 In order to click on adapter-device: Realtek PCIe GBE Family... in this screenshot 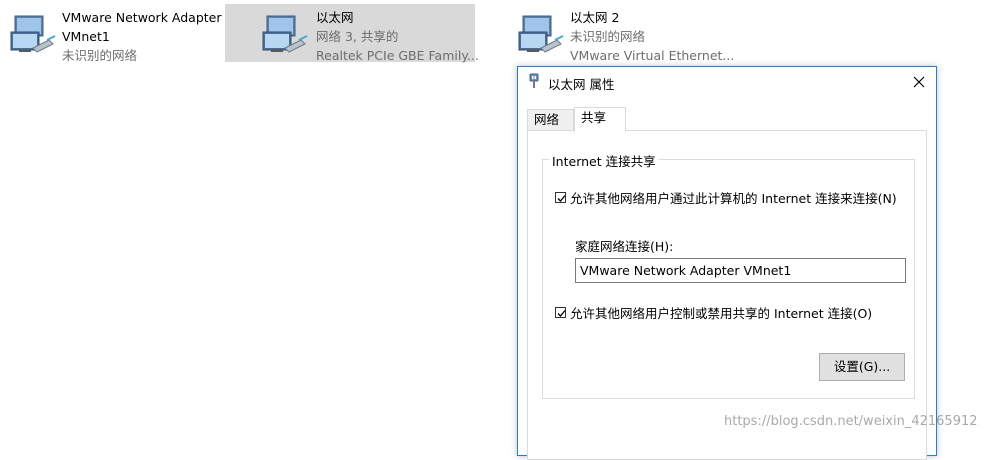, I will do `click(397, 55)`.